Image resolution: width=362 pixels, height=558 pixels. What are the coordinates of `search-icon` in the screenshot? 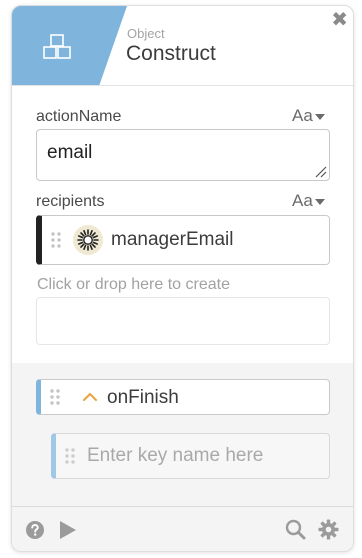 It's located at (295, 529).